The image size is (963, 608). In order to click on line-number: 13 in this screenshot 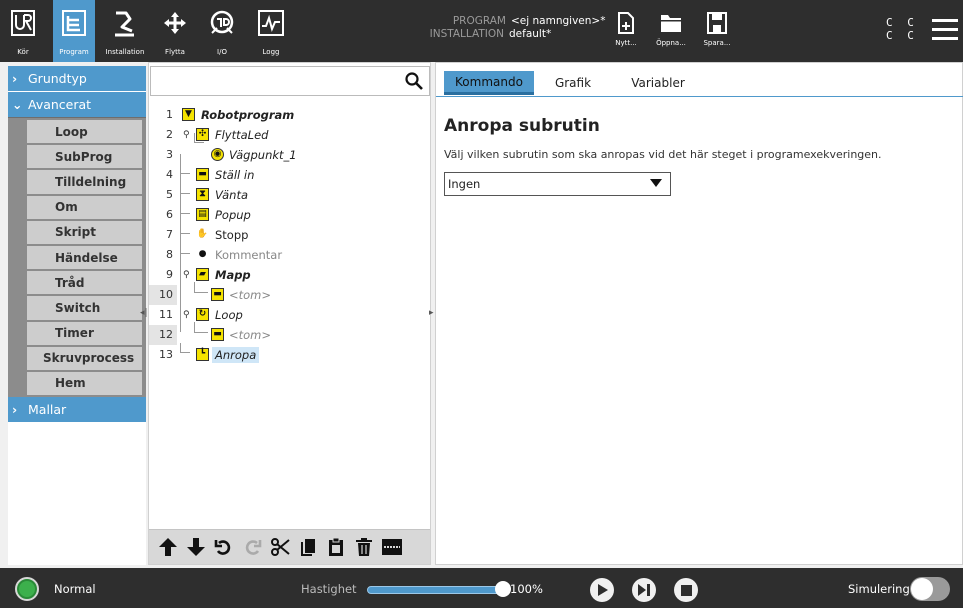, I will do `click(166, 355)`.